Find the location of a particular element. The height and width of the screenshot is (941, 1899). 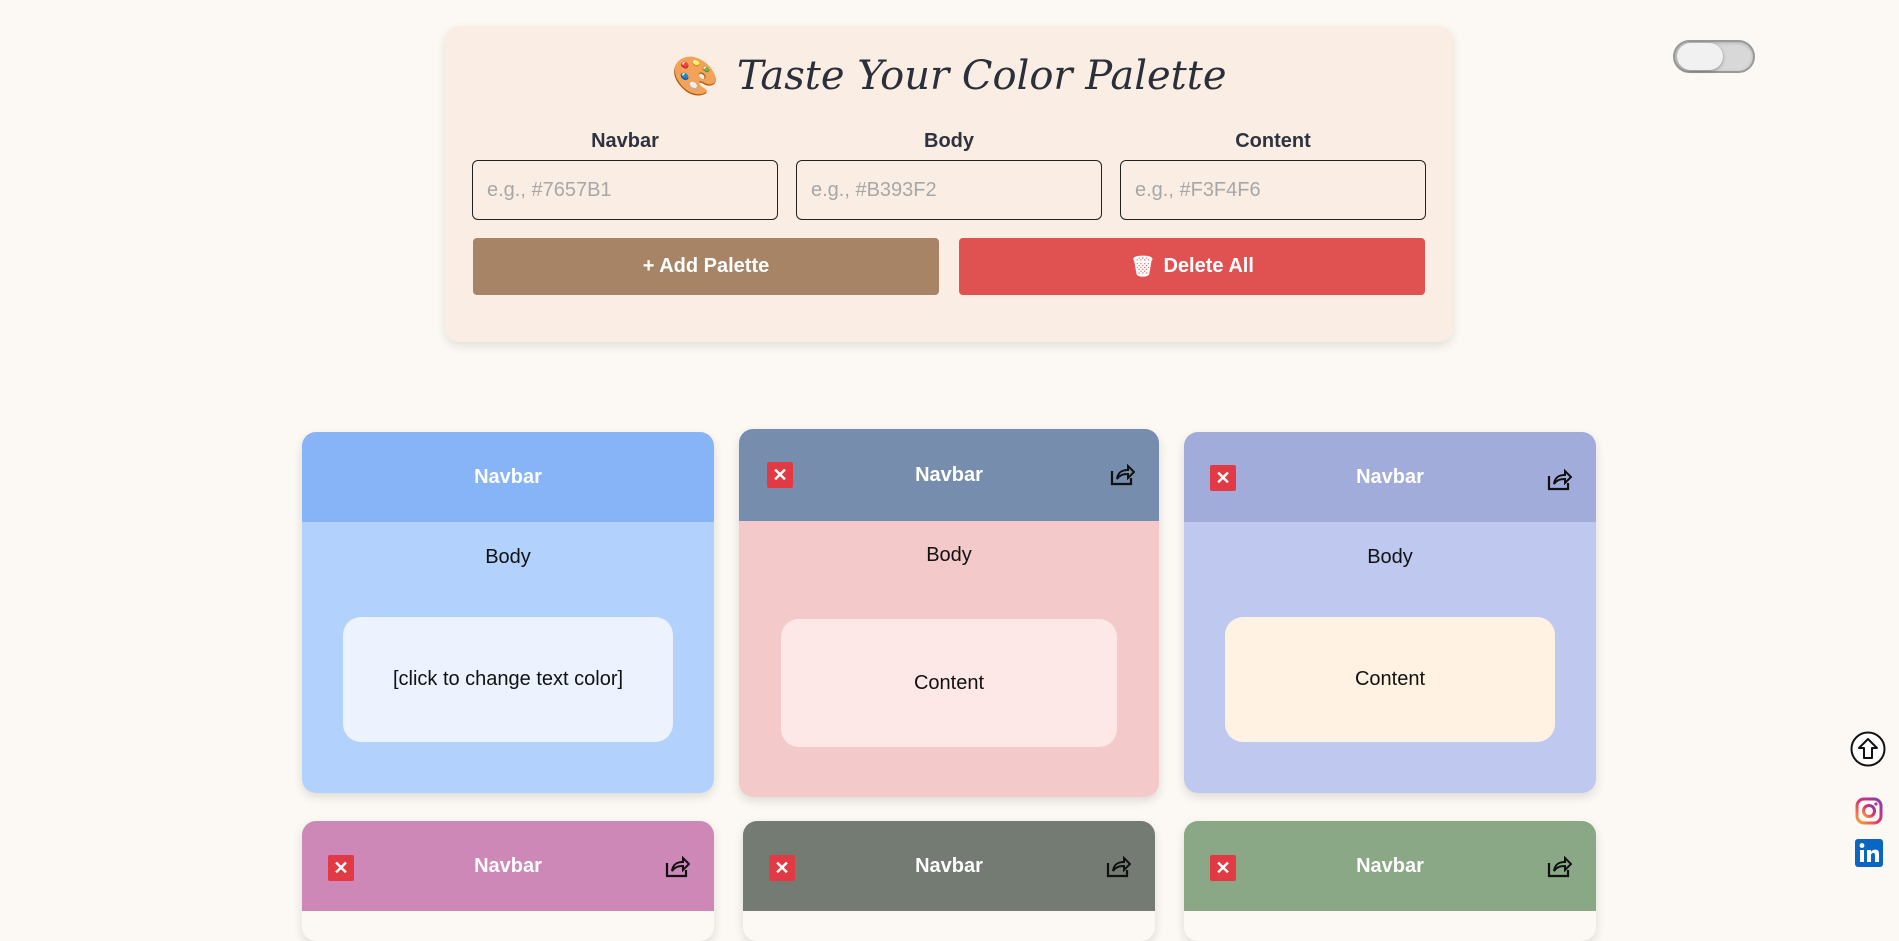

add-palette-button: + Add Palette is located at coordinates (706, 266).